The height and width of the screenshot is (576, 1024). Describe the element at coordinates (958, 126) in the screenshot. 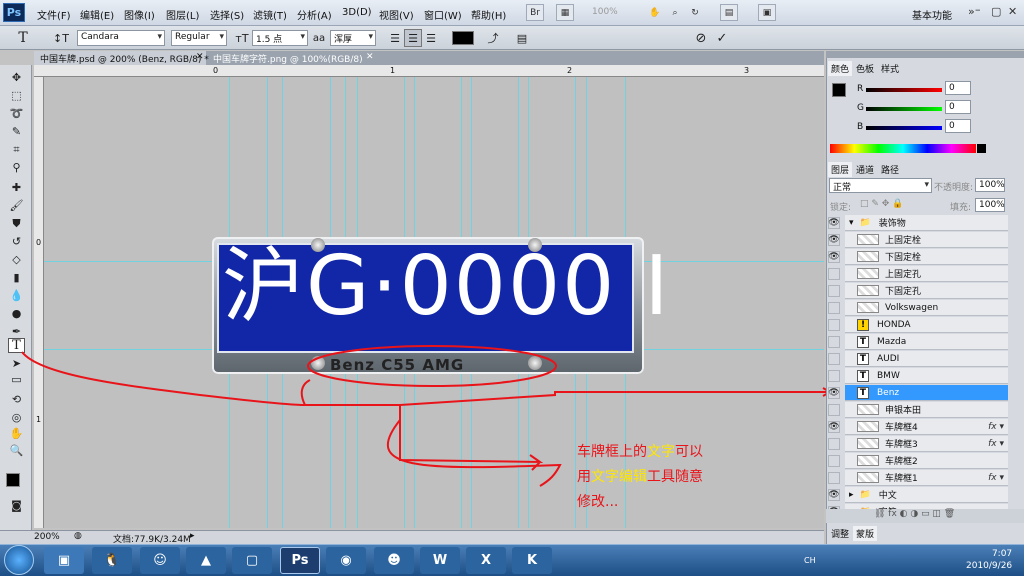

I see `blue-input: 0` at that location.